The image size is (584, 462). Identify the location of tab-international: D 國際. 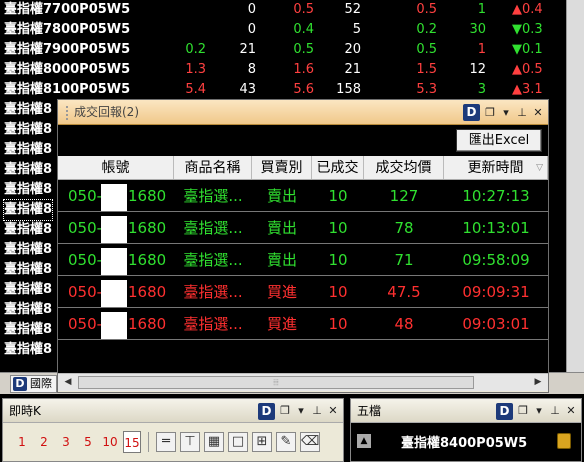
(33, 384).